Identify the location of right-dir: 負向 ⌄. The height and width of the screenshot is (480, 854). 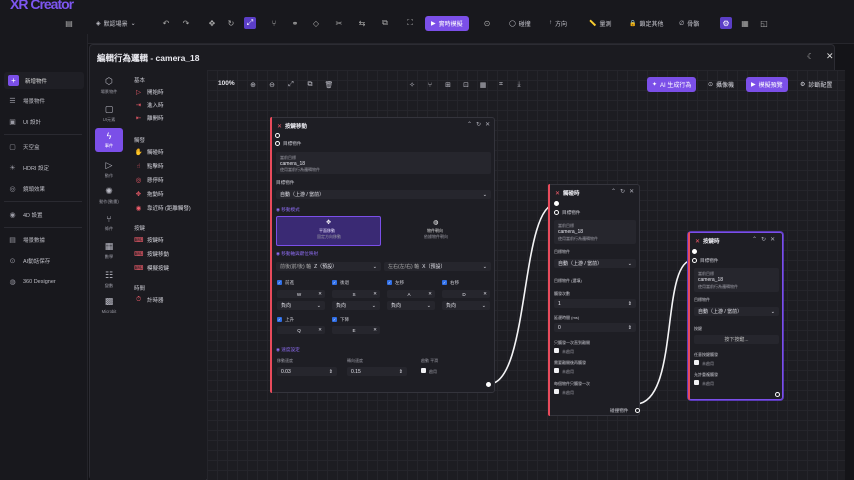
(466, 305).